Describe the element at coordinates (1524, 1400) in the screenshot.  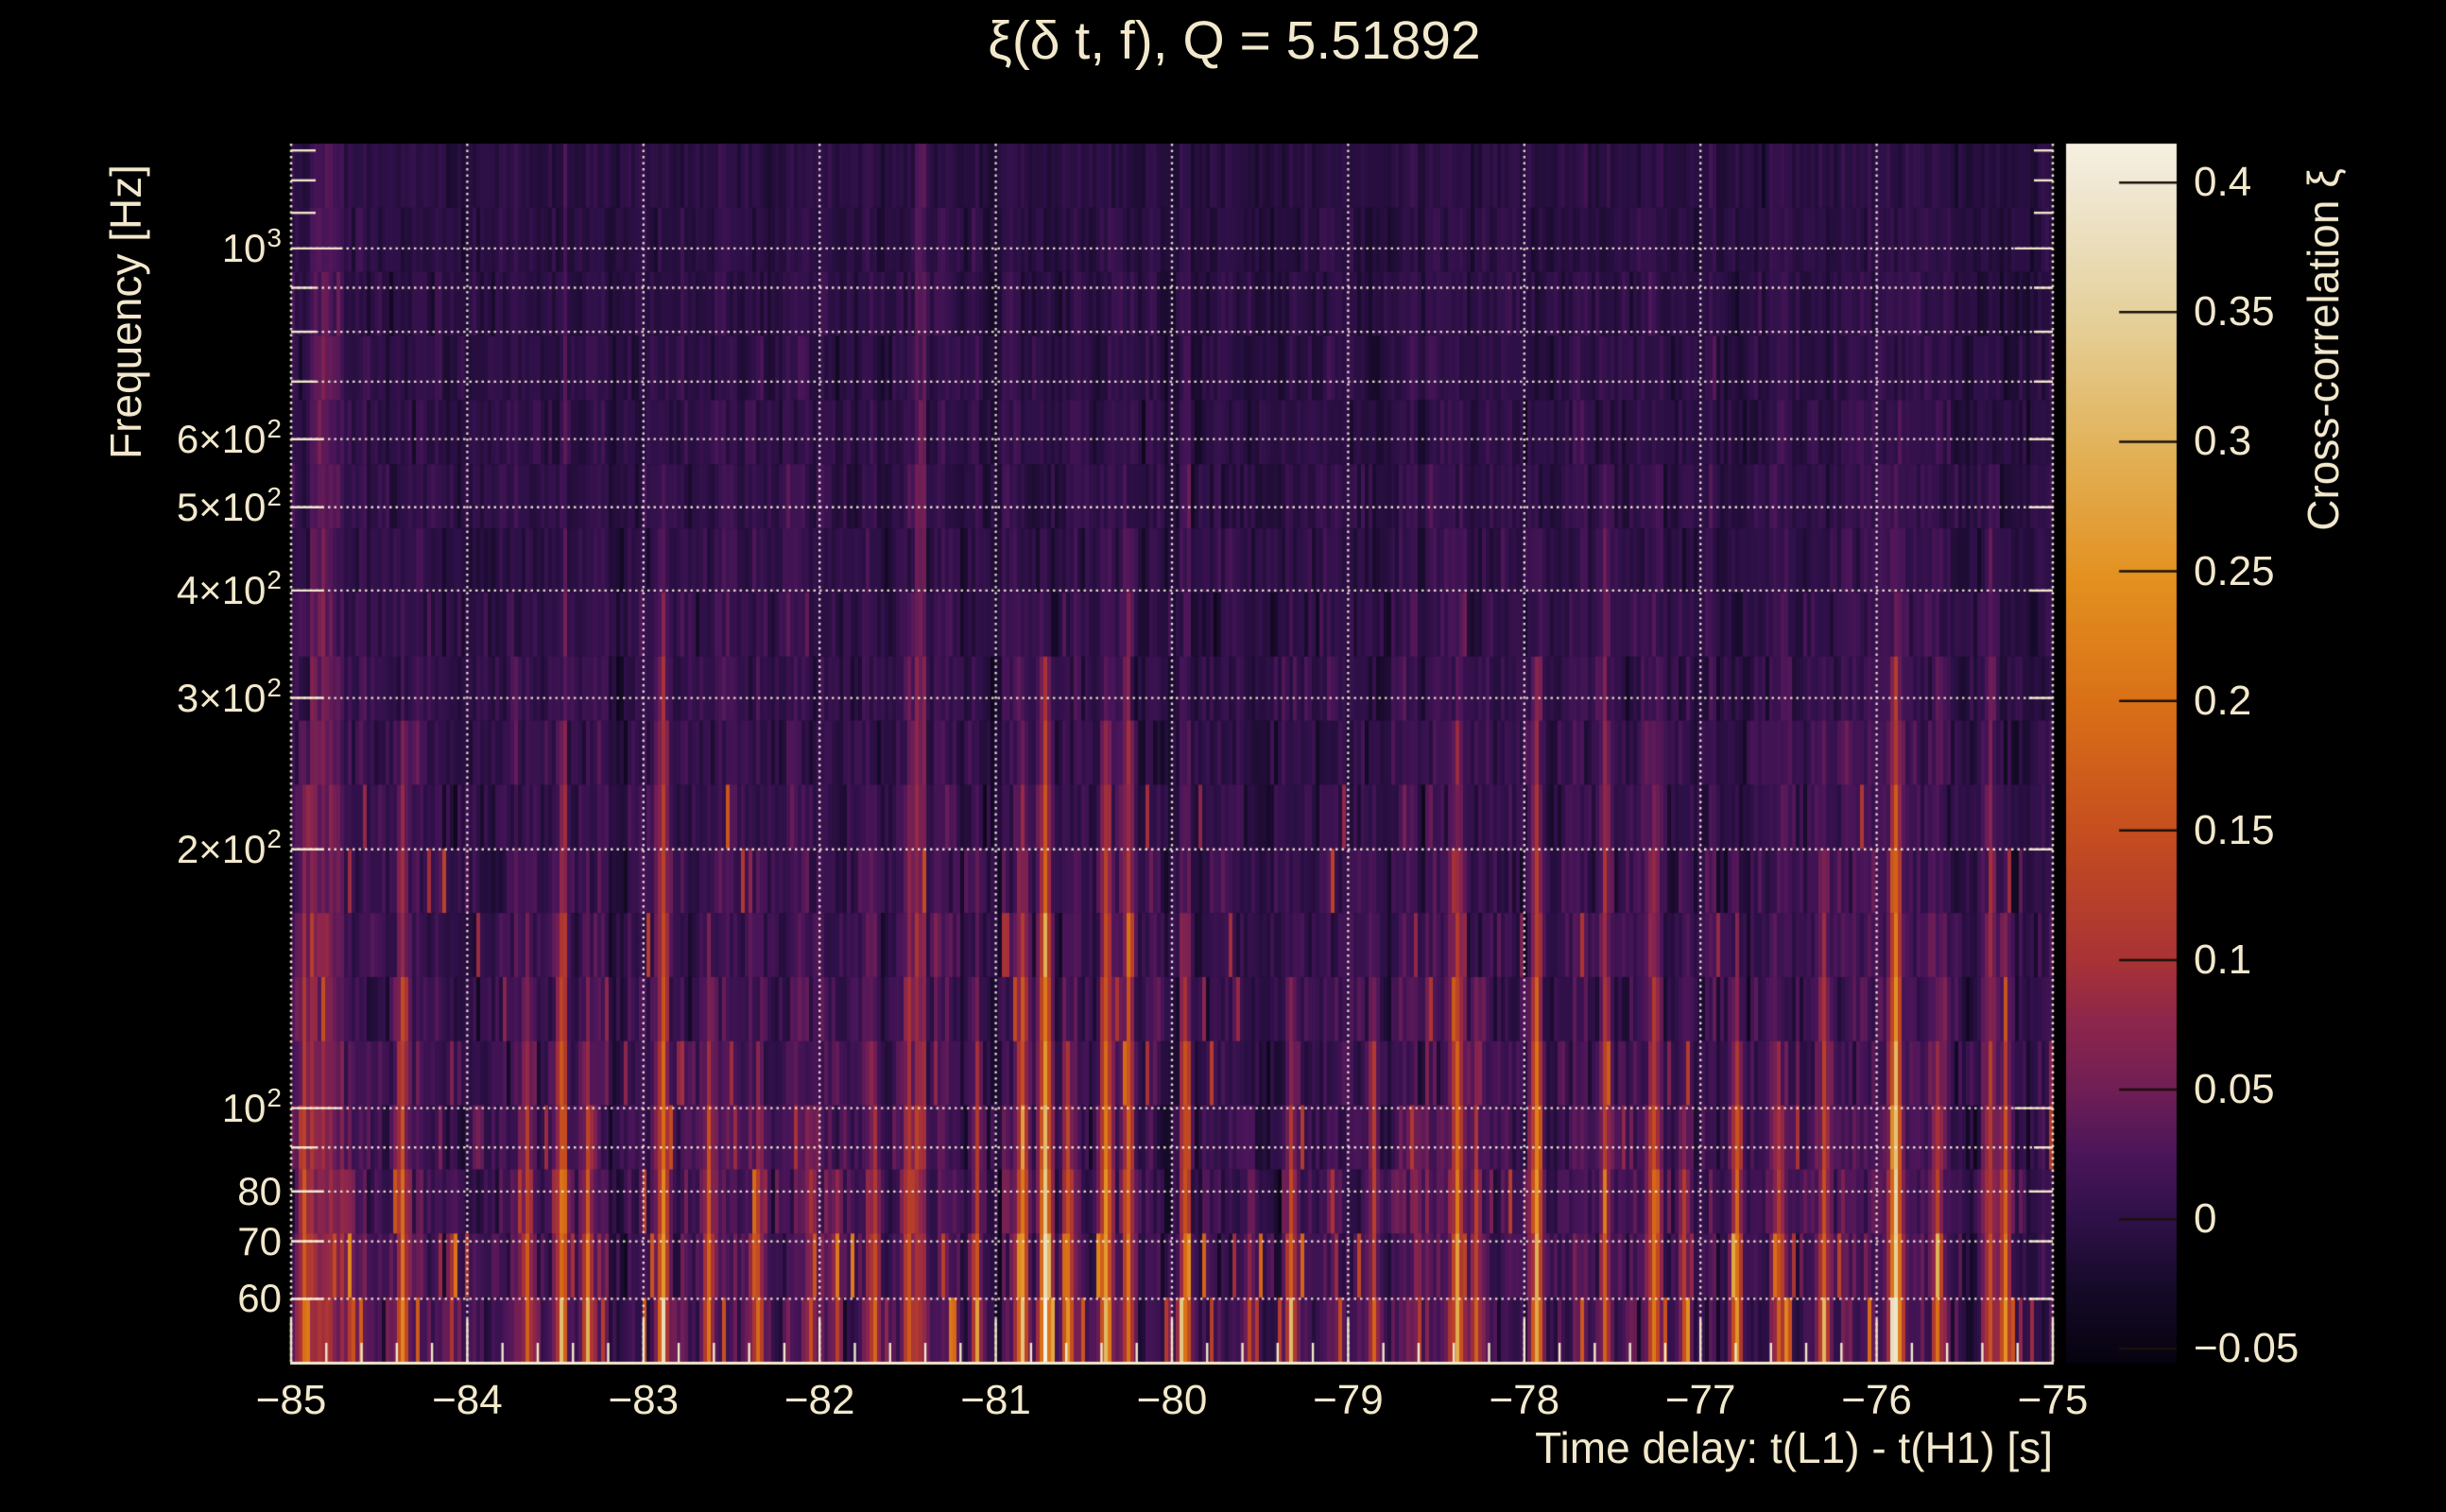
I see `x-tick-label: −78` at that location.